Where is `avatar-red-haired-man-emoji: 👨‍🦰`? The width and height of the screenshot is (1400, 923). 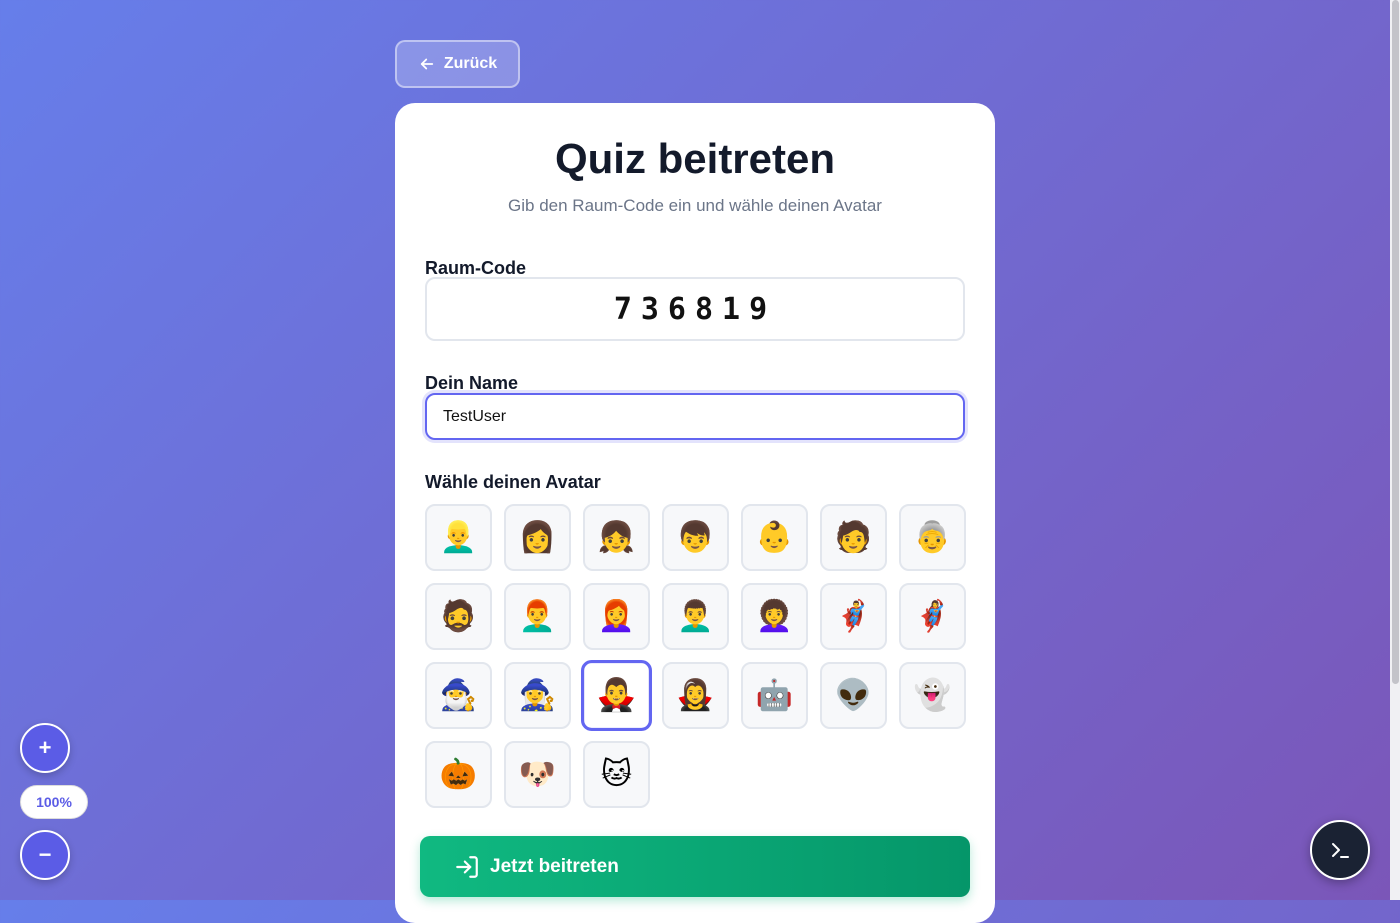 avatar-red-haired-man-emoji: 👨‍🦰 is located at coordinates (537, 616).